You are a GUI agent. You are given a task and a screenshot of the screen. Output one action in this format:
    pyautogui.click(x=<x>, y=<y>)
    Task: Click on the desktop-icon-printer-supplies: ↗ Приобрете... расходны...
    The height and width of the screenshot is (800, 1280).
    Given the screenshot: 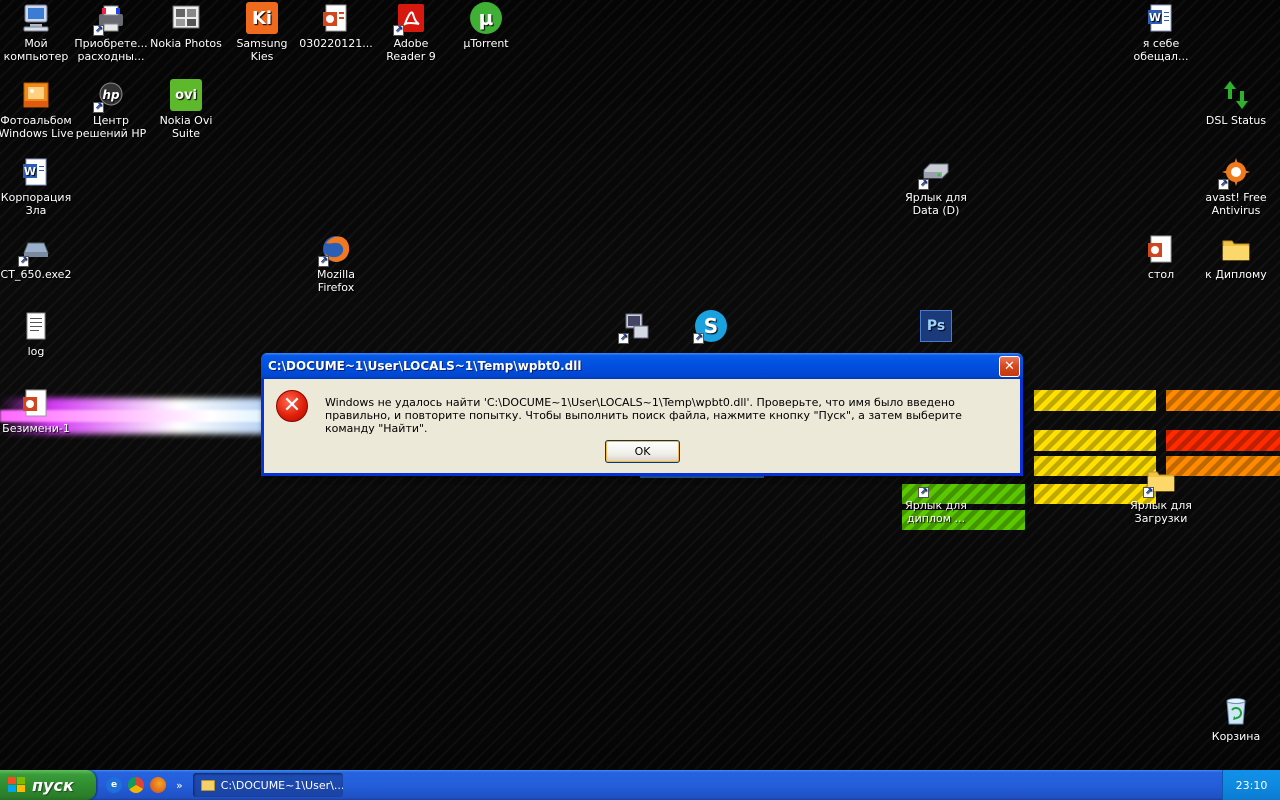 What is the action you would take?
    pyautogui.click(x=111, y=32)
    